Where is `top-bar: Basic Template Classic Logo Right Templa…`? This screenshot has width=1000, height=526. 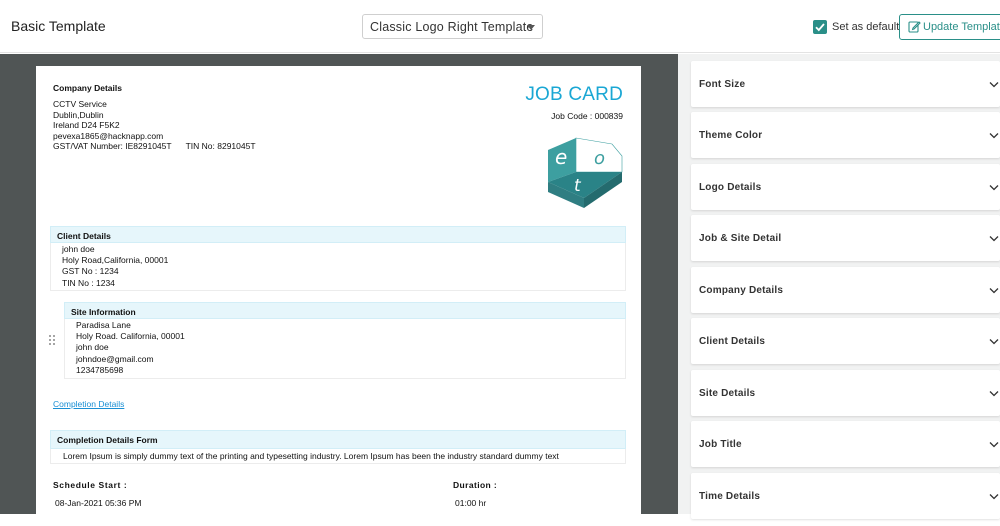 top-bar: Basic Template Classic Logo Right Templa… is located at coordinates (500, 26).